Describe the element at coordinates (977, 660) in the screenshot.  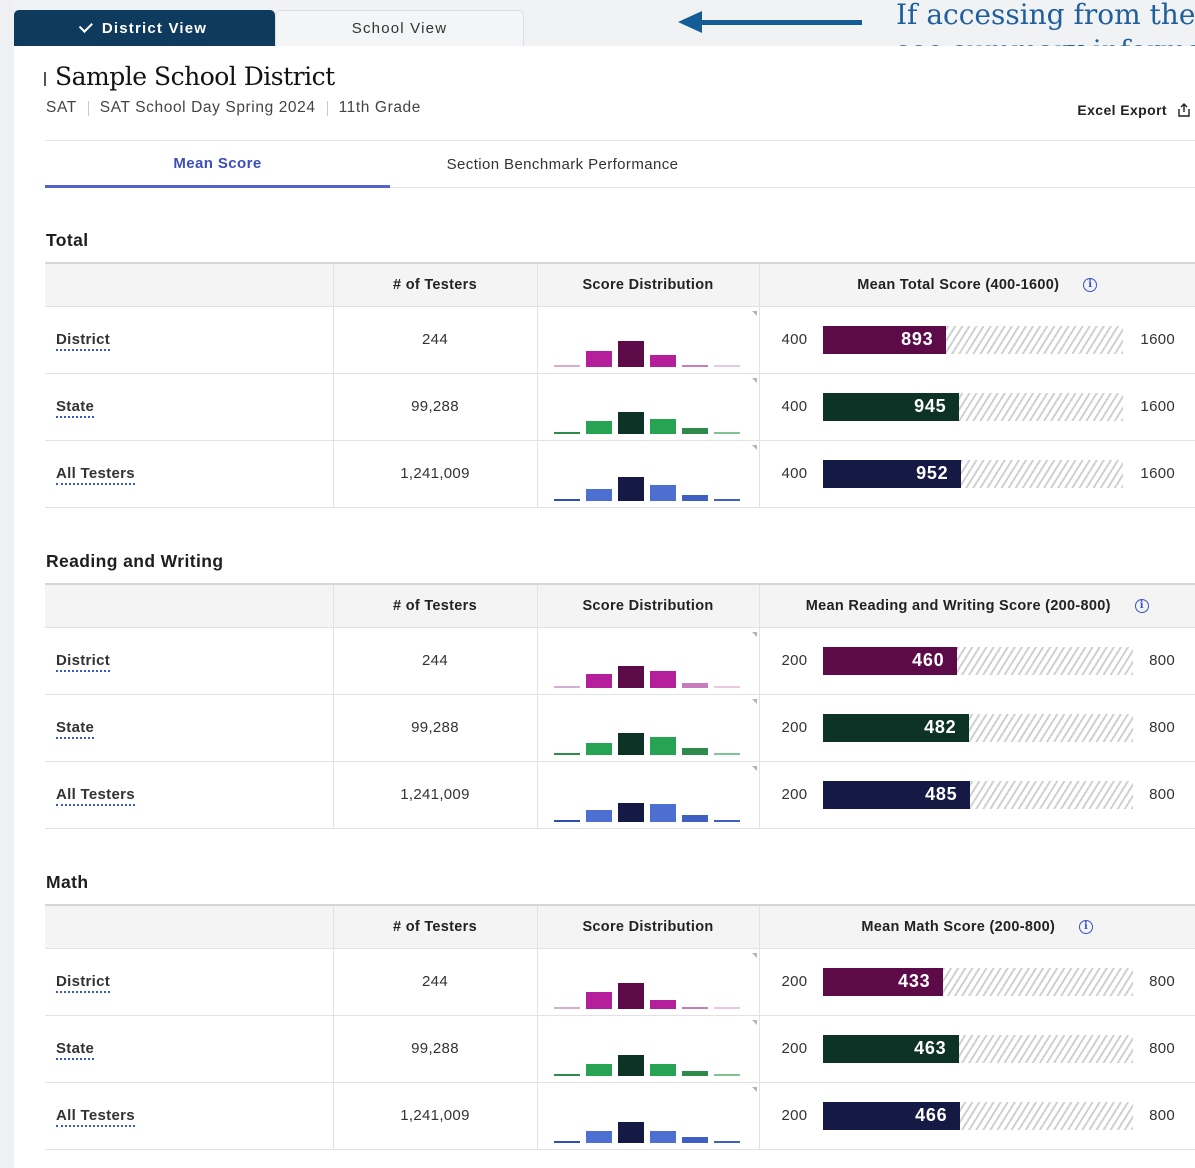
I see `mean-score-track: 460` at that location.